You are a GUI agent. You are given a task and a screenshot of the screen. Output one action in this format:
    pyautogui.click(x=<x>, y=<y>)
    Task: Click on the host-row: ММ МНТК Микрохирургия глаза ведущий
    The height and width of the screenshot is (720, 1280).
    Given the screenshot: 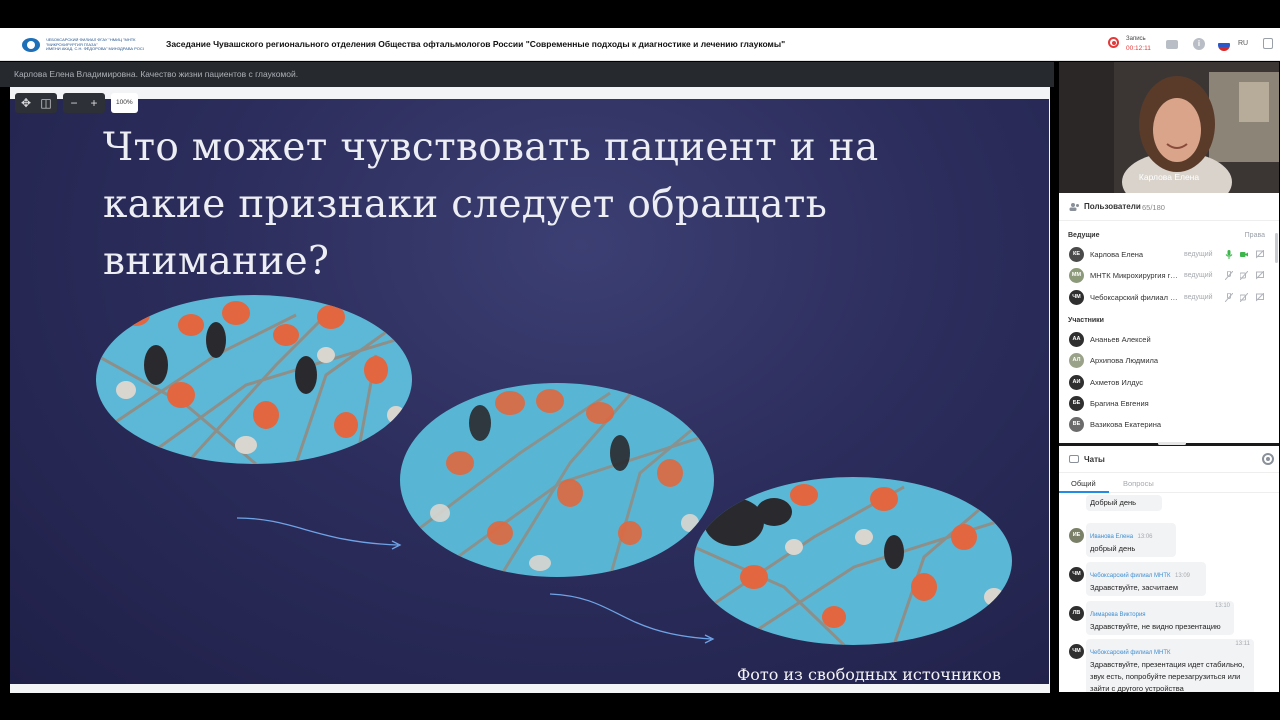 What is the action you would take?
    pyautogui.click(x=1169, y=275)
    